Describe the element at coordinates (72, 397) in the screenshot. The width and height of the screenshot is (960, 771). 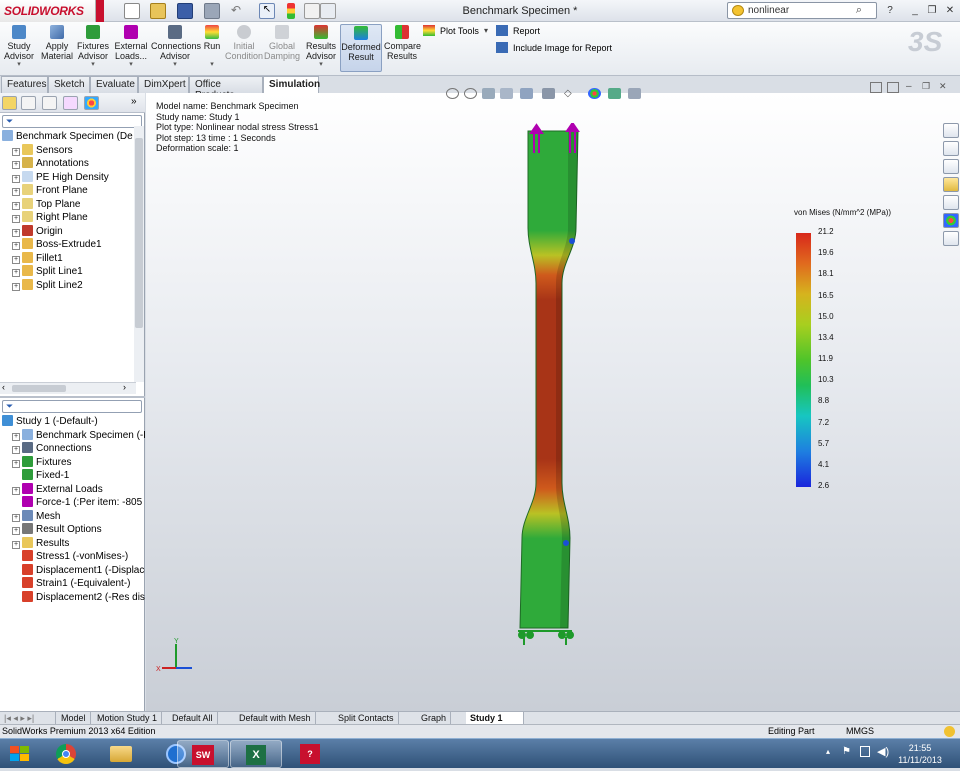
I see `panel-splitter` at that location.